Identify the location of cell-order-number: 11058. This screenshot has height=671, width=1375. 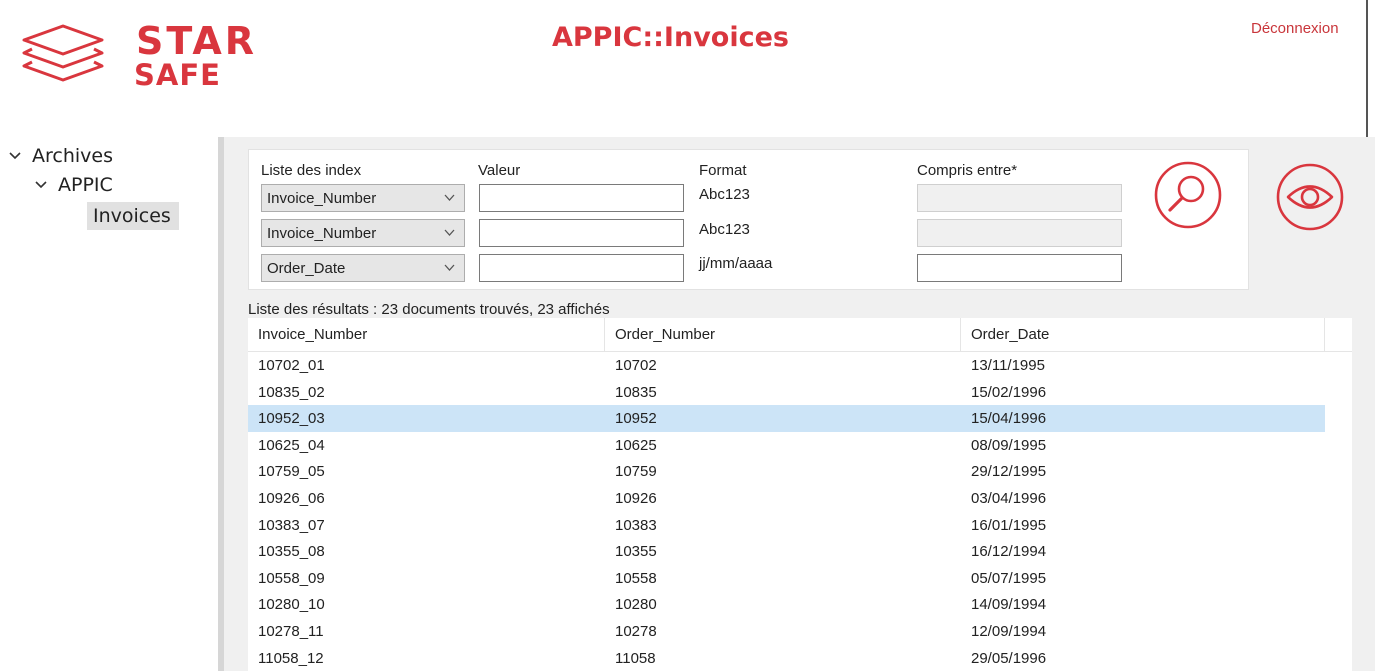
(635, 658).